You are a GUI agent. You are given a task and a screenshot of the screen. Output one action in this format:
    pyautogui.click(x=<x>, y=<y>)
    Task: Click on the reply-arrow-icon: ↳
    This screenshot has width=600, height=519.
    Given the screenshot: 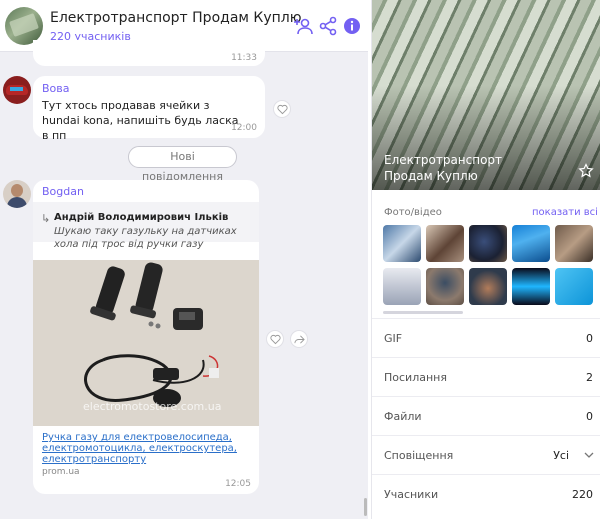 What is the action you would take?
    pyautogui.click(x=46, y=218)
    